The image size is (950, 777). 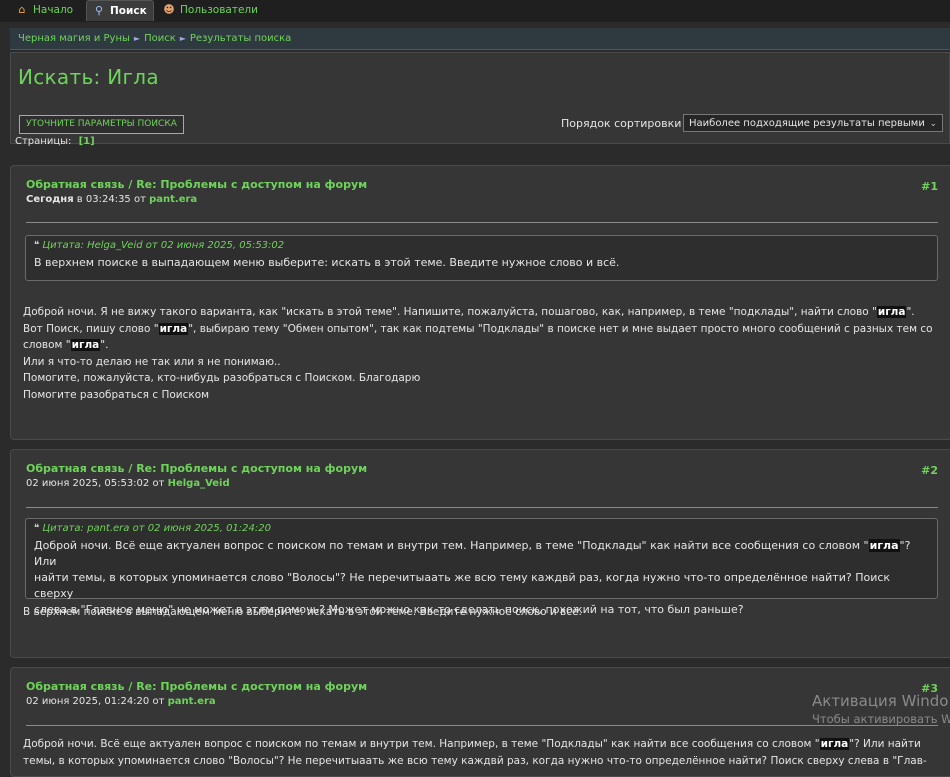 I want to click on page-link-1: [1], so click(x=87, y=141).